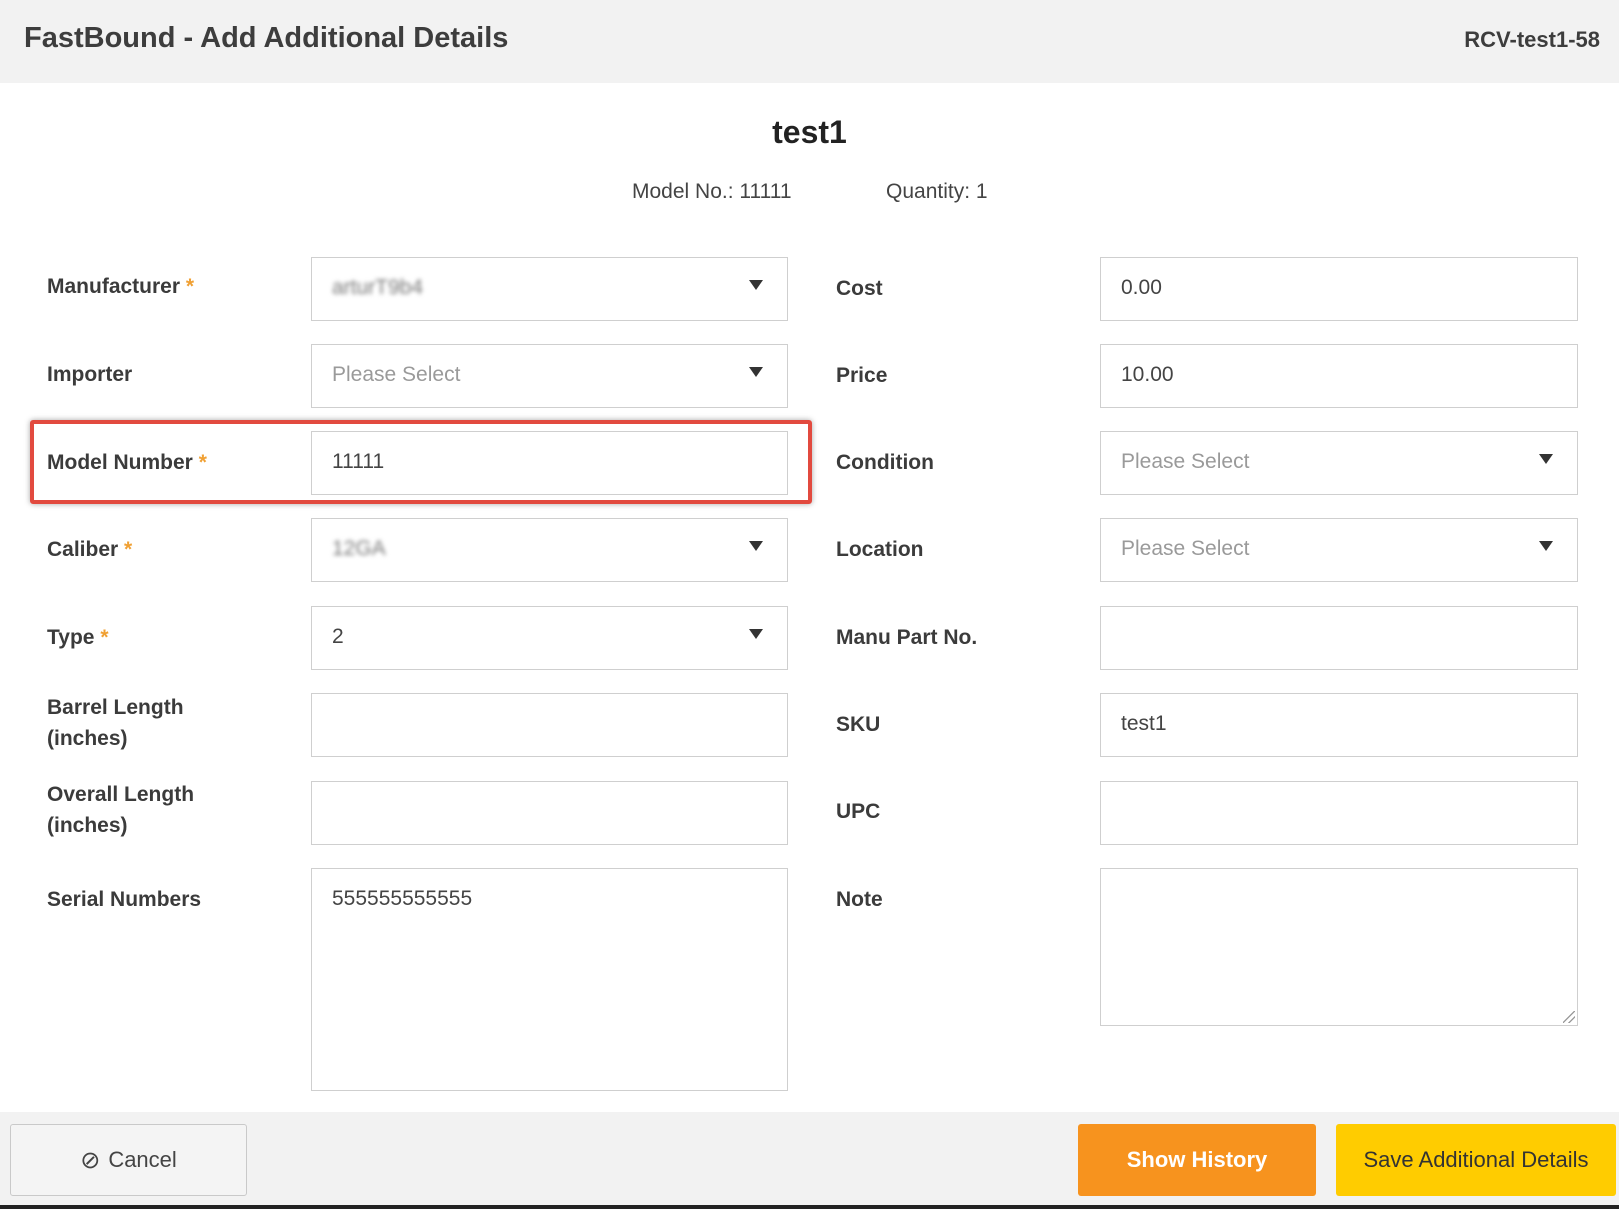 The image size is (1619, 1209). Describe the element at coordinates (1339, 638) in the screenshot. I see `manu-part-no-input` at that location.